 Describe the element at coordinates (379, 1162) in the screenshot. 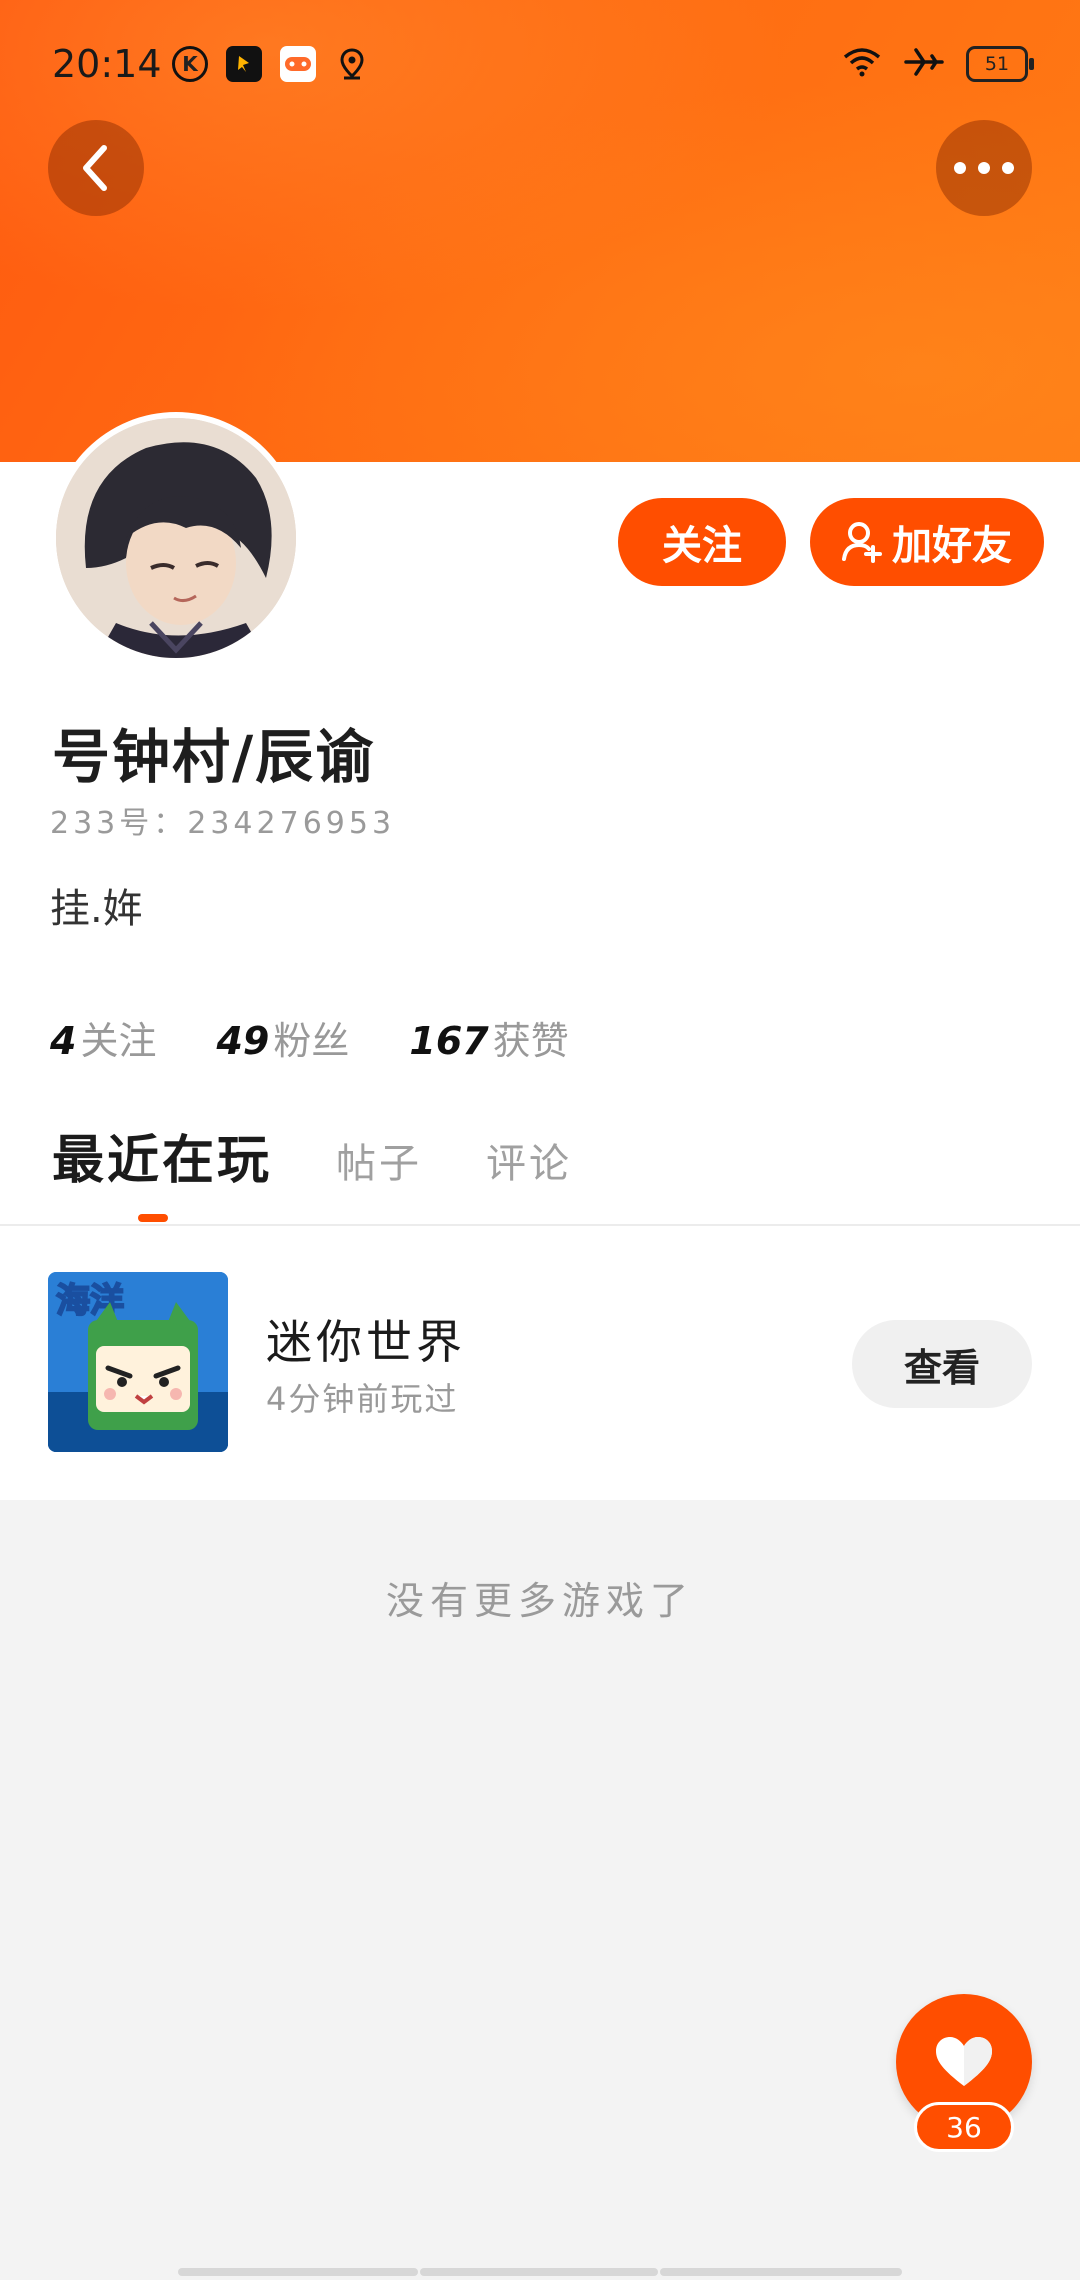

I see `tab-posts: 帖子` at that location.